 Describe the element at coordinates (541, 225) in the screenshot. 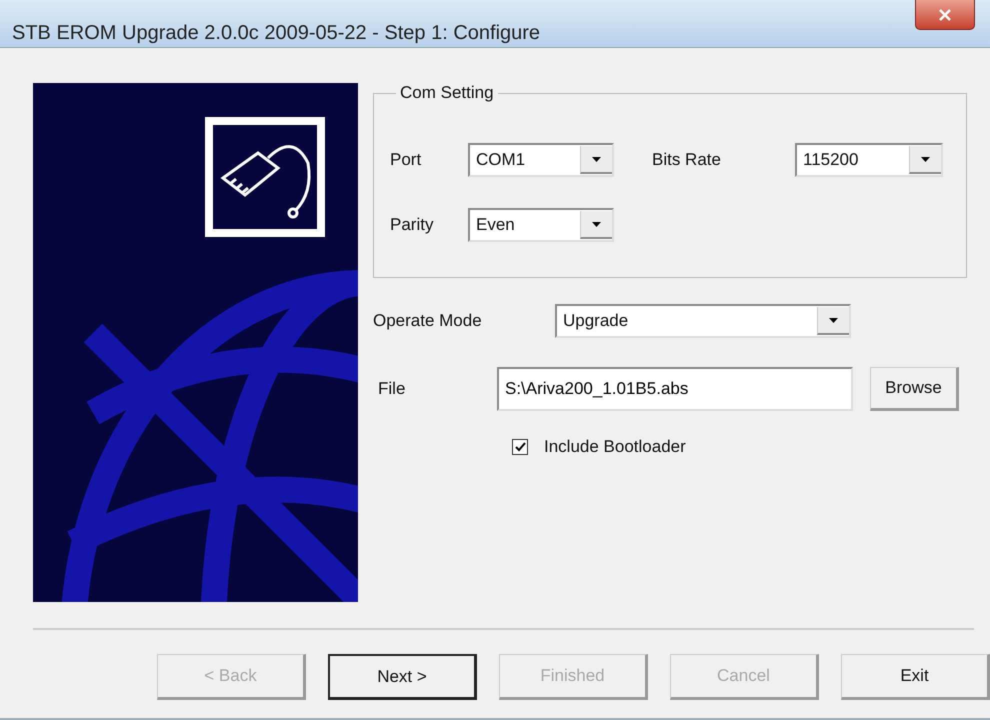

I see `parity-dropdown: Even` at that location.